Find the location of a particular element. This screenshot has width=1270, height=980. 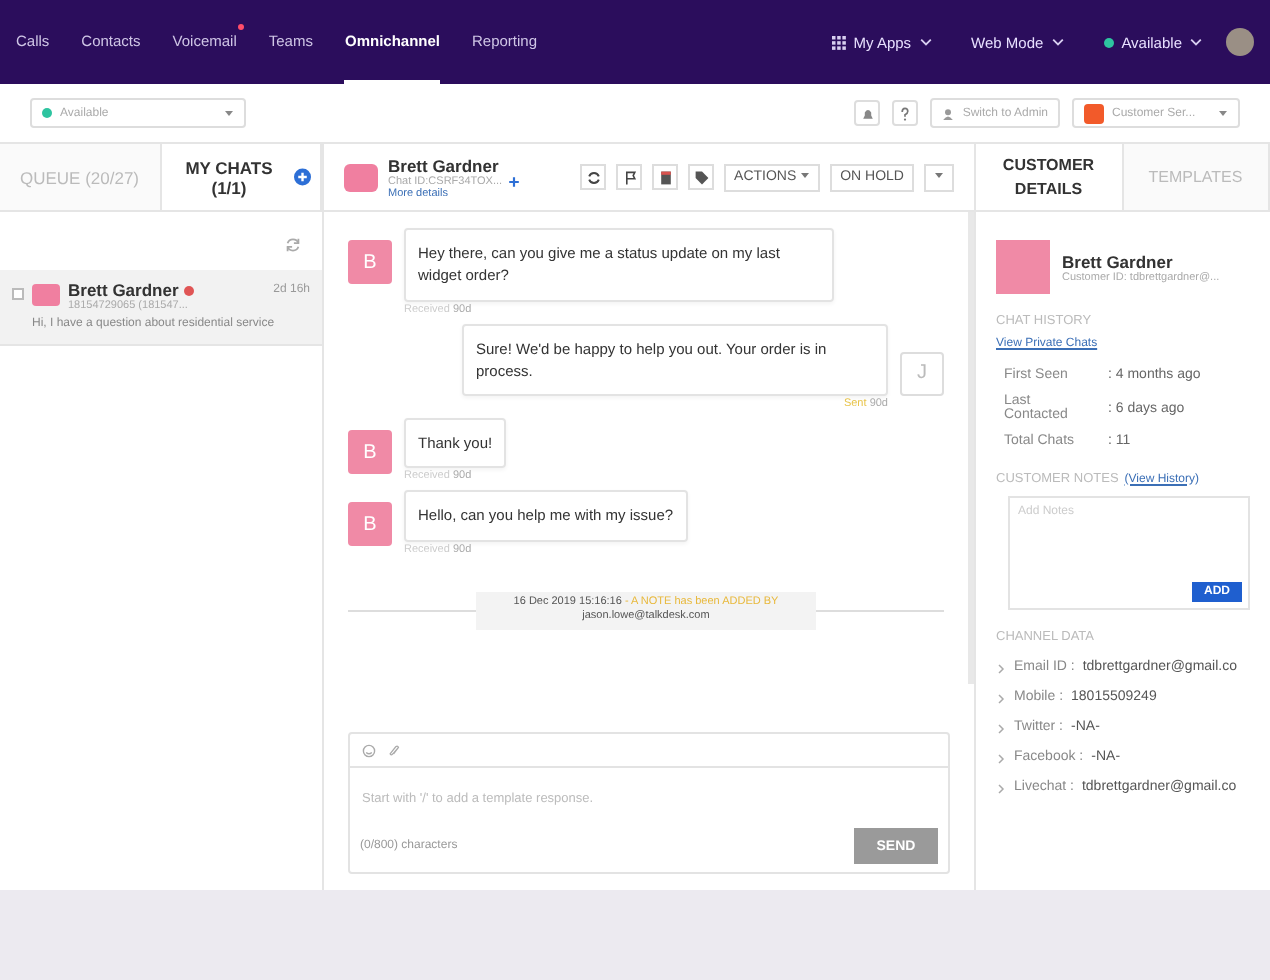

help-button is located at coordinates (905, 113).